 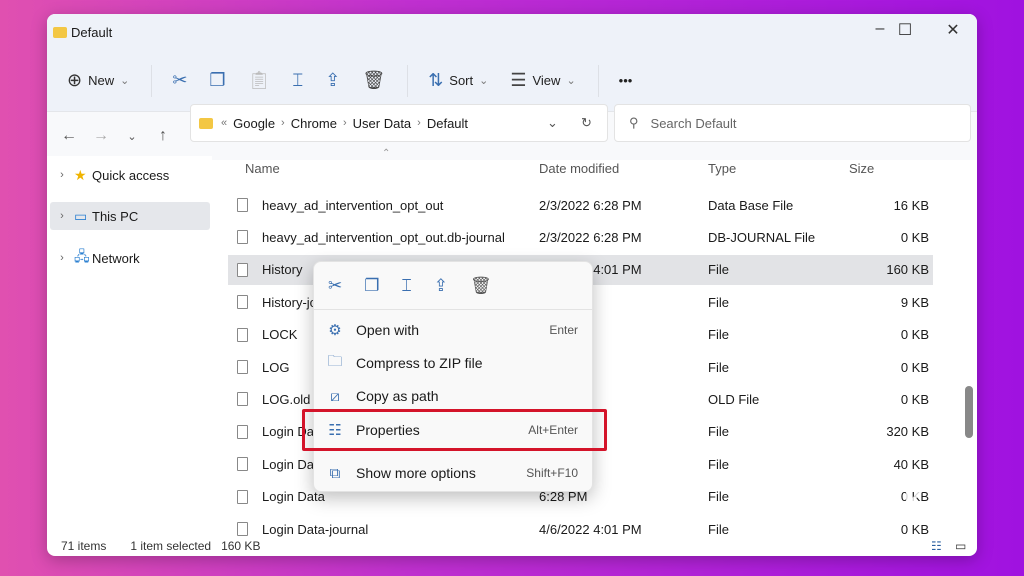 What do you see at coordinates (82, 256) in the screenshot?
I see `network-icon: 🖧︎` at bounding box center [82, 256].